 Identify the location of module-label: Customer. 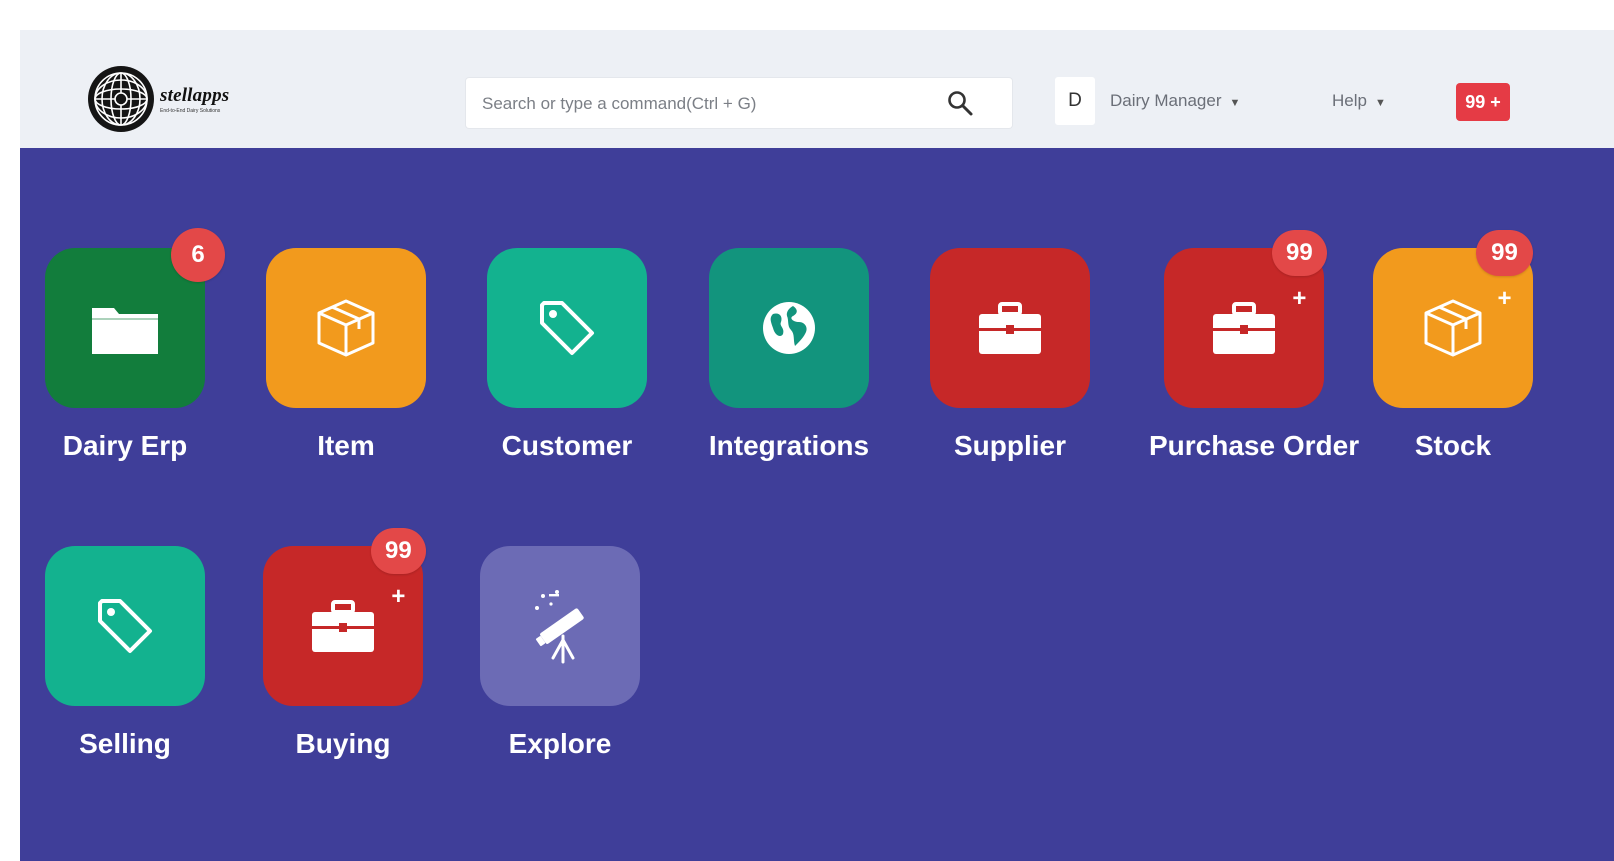
(567, 445).